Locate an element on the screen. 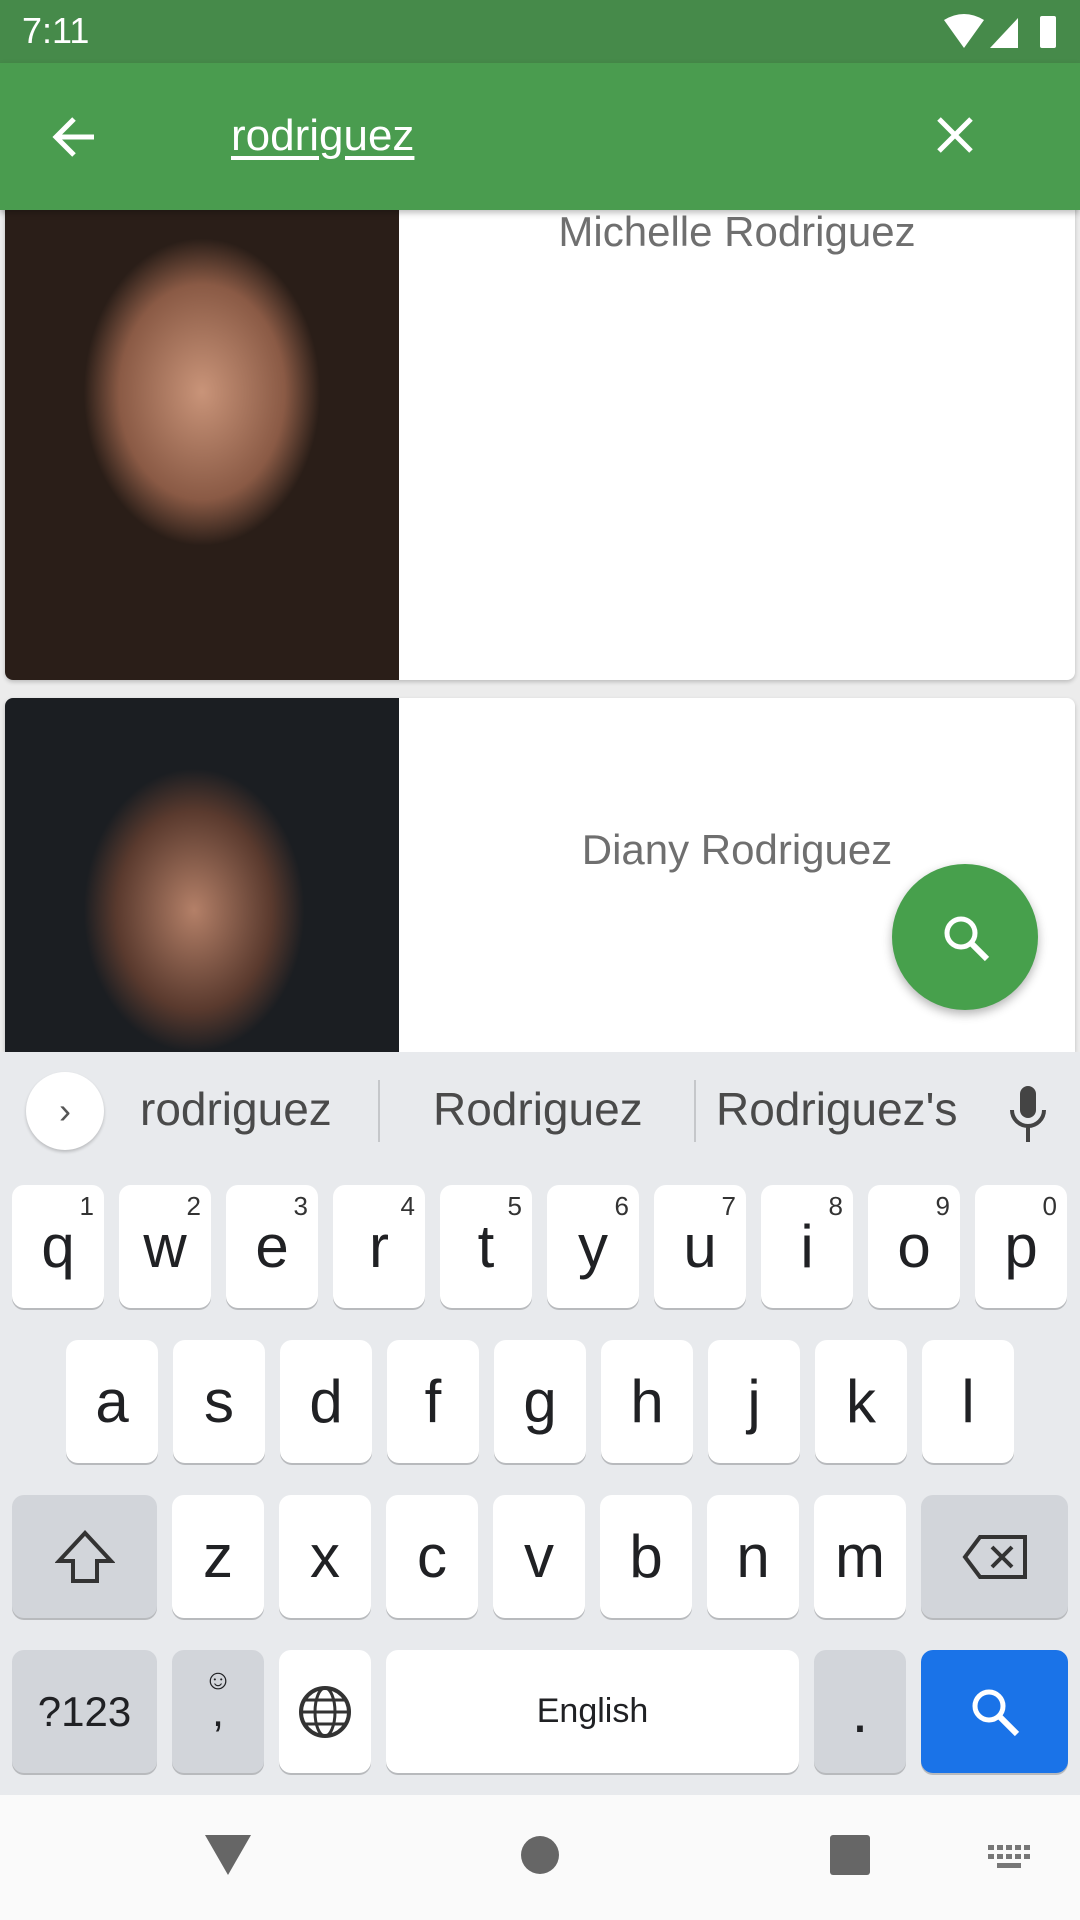 The image size is (1080, 1920). key-label: h is located at coordinates (647, 1401).